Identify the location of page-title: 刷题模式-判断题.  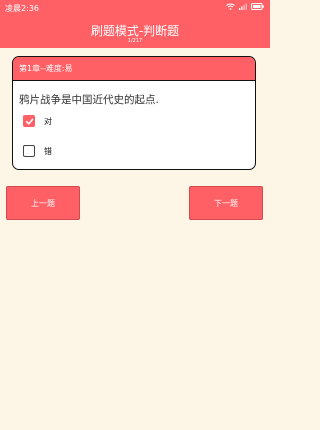
(135, 31).